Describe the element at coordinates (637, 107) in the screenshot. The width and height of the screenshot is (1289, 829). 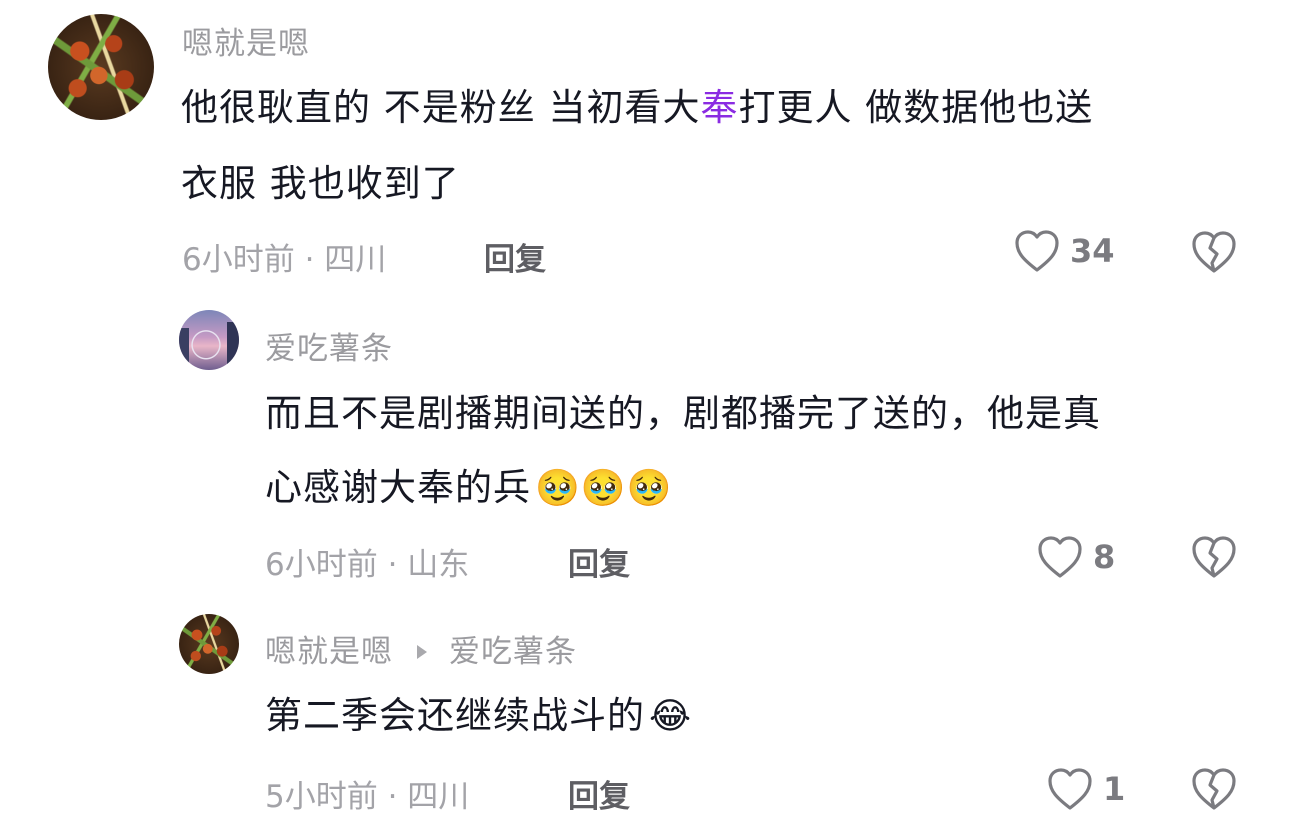
I see `comment-text: 他很耿直的 不是粉丝 当初看大奉打更人 做数据他也送` at that location.